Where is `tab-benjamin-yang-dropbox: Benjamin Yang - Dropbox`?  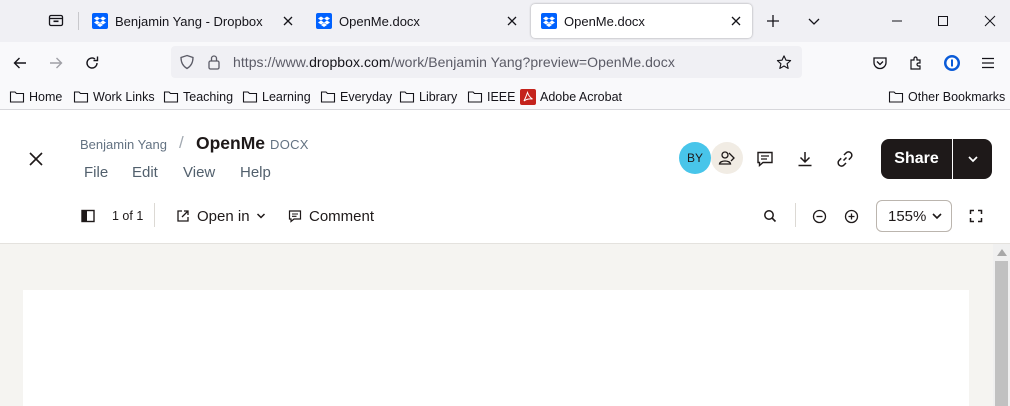
tab-benjamin-yang-dropbox: Benjamin Yang - Dropbox is located at coordinates (193, 21).